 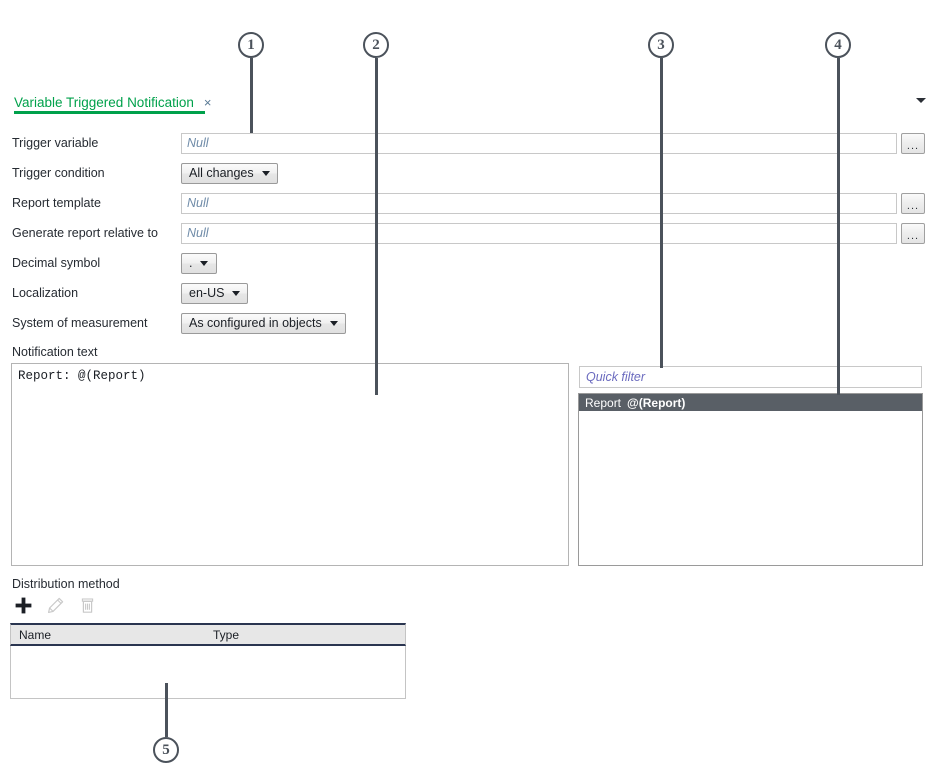 I want to click on selected-value: All changes, so click(x=221, y=173).